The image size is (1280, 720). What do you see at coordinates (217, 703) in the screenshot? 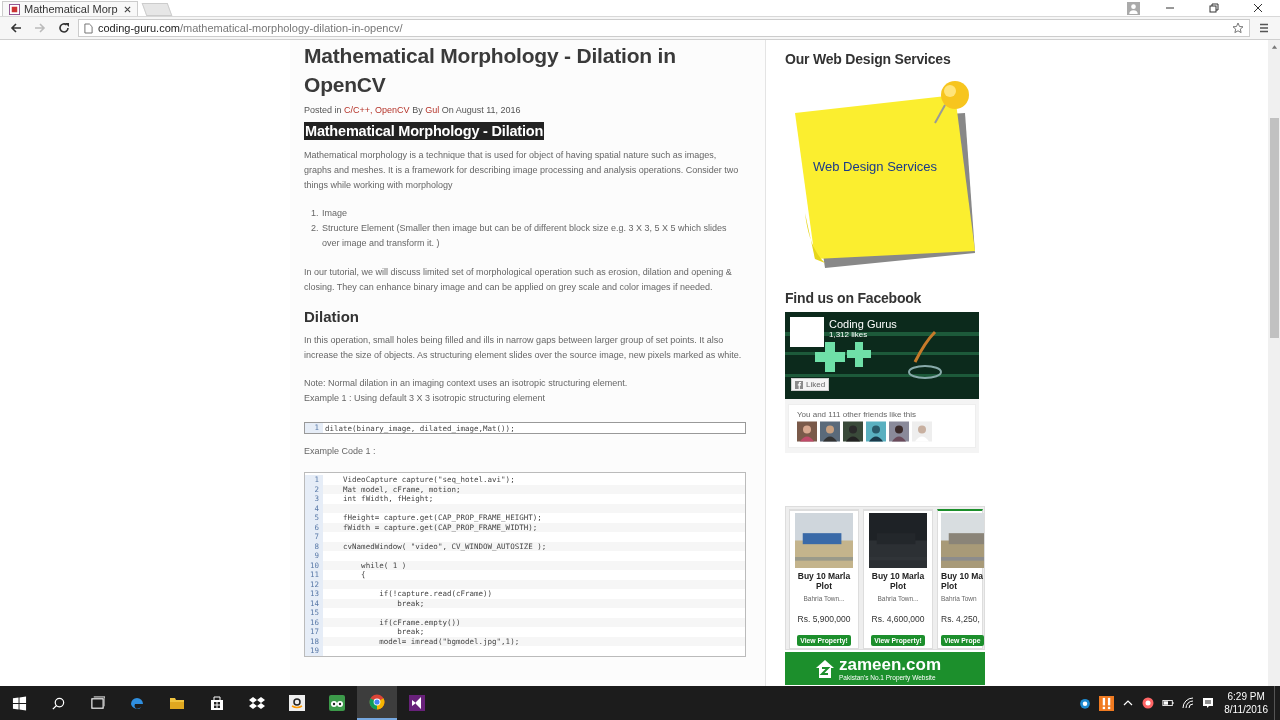
I see `store-bag-icon` at bounding box center [217, 703].